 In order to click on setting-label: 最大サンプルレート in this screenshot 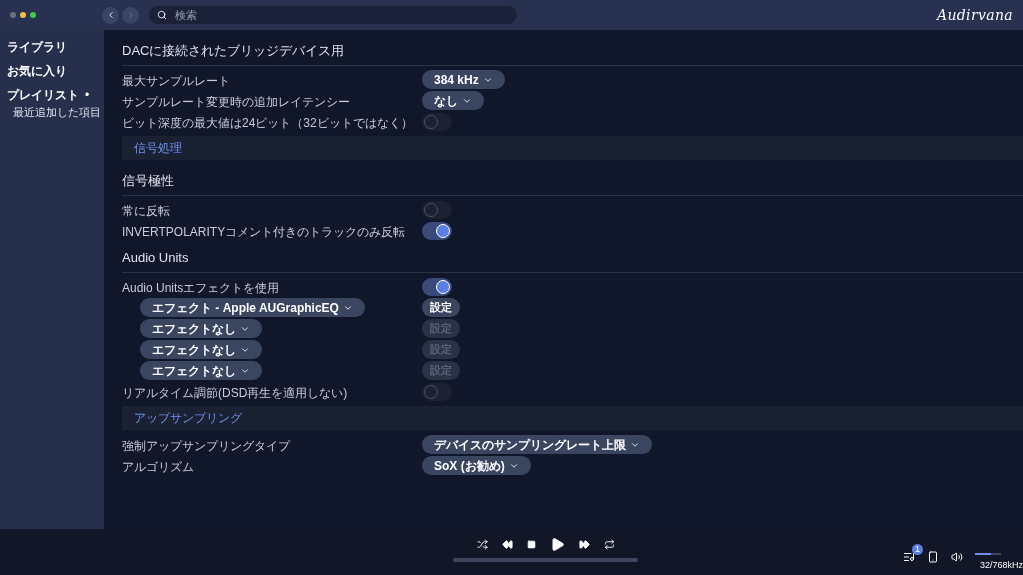, I will do `click(176, 80)`.